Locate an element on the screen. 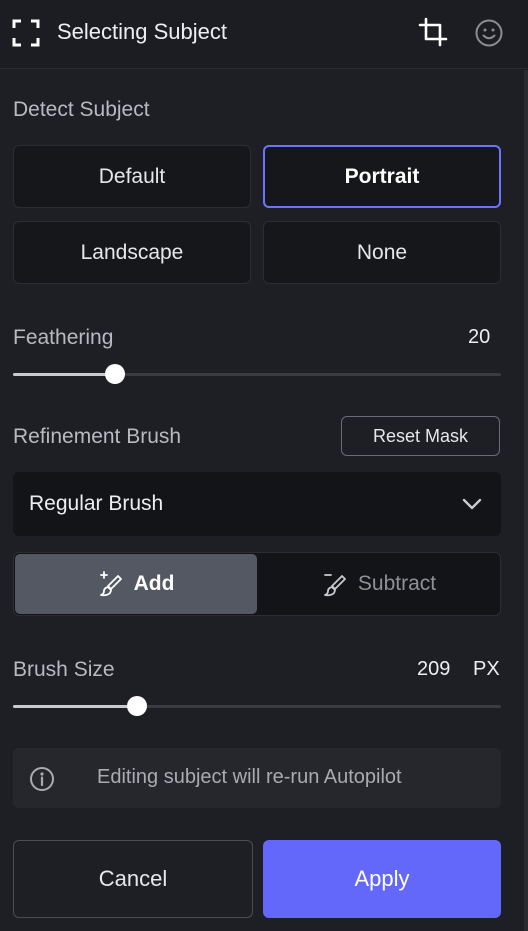 This screenshot has width=528, height=931. feathering-slider is located at coordinates (257, 374).